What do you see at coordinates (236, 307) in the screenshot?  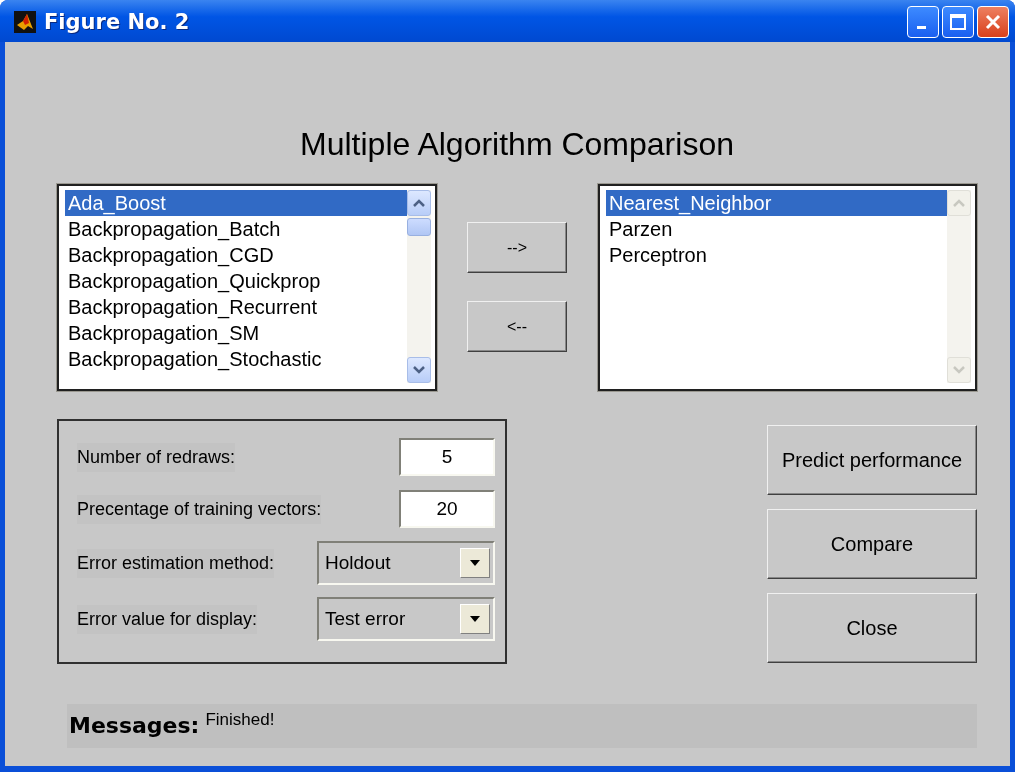 I see `list-item: Backpropagation_Recurrent` at bounding box center [236, 307].